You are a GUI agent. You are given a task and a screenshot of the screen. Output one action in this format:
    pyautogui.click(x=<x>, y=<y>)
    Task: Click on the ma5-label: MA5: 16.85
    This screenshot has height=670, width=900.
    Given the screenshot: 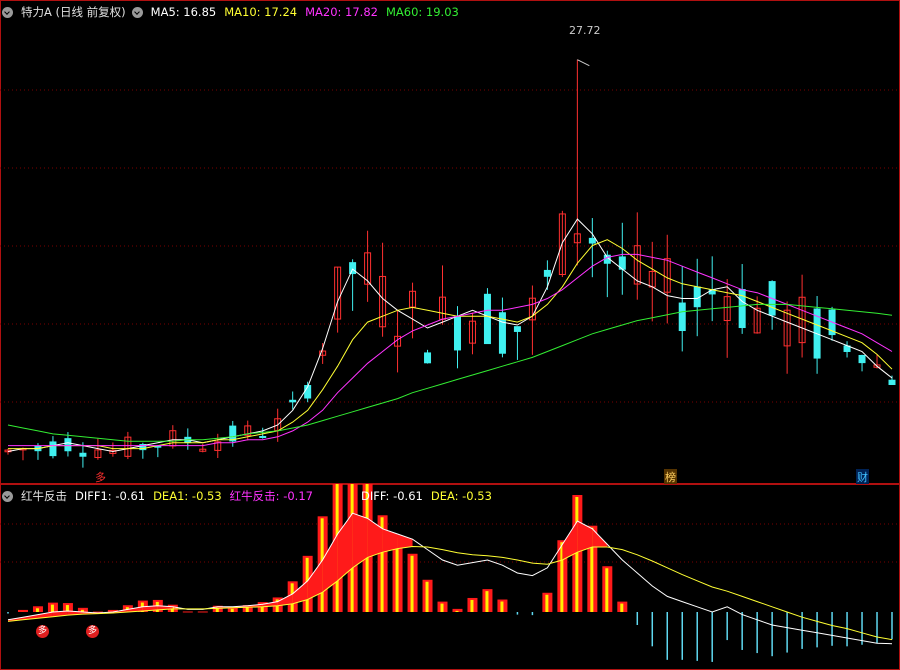 What is the action you would take?
    pyautogui.click(x=183, y=12)
    